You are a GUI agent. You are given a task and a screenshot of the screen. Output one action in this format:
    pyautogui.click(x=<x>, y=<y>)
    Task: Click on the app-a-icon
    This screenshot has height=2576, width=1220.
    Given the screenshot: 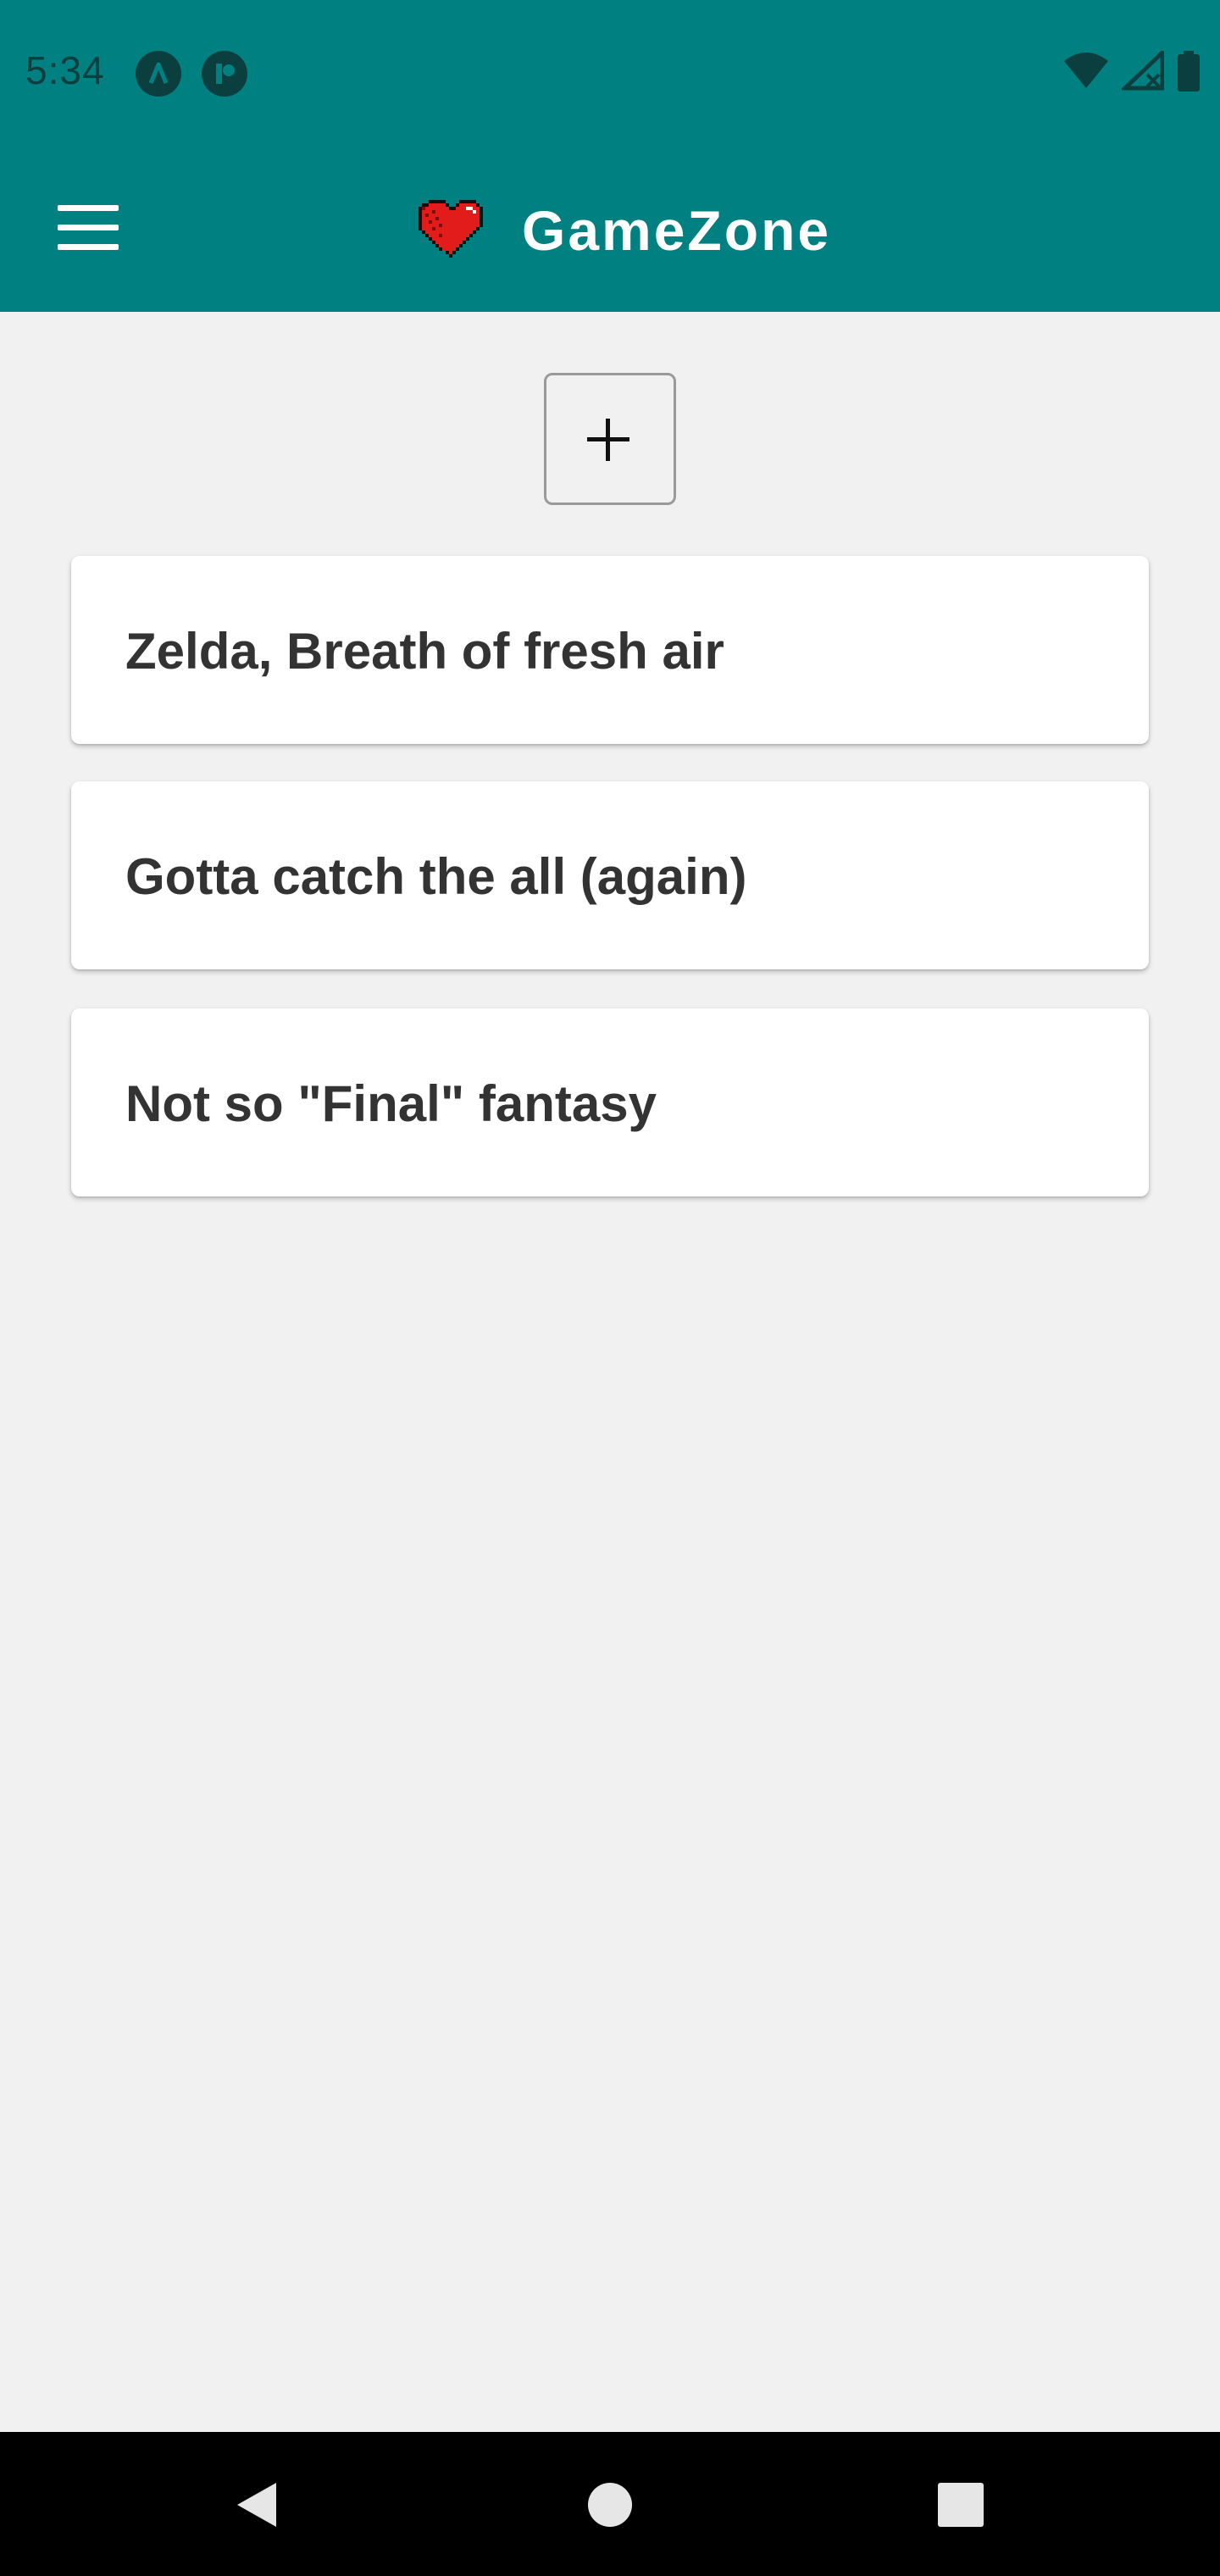 What is the action you would take?
    pyautogui.click(x=158, y=74)
    